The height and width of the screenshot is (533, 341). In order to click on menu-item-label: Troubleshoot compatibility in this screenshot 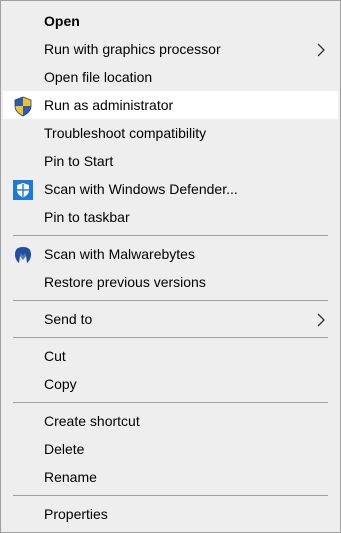, I will do `click(125, 133)`.